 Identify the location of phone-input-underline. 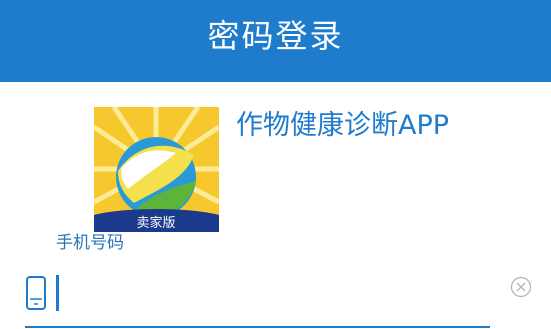
(257, 327).